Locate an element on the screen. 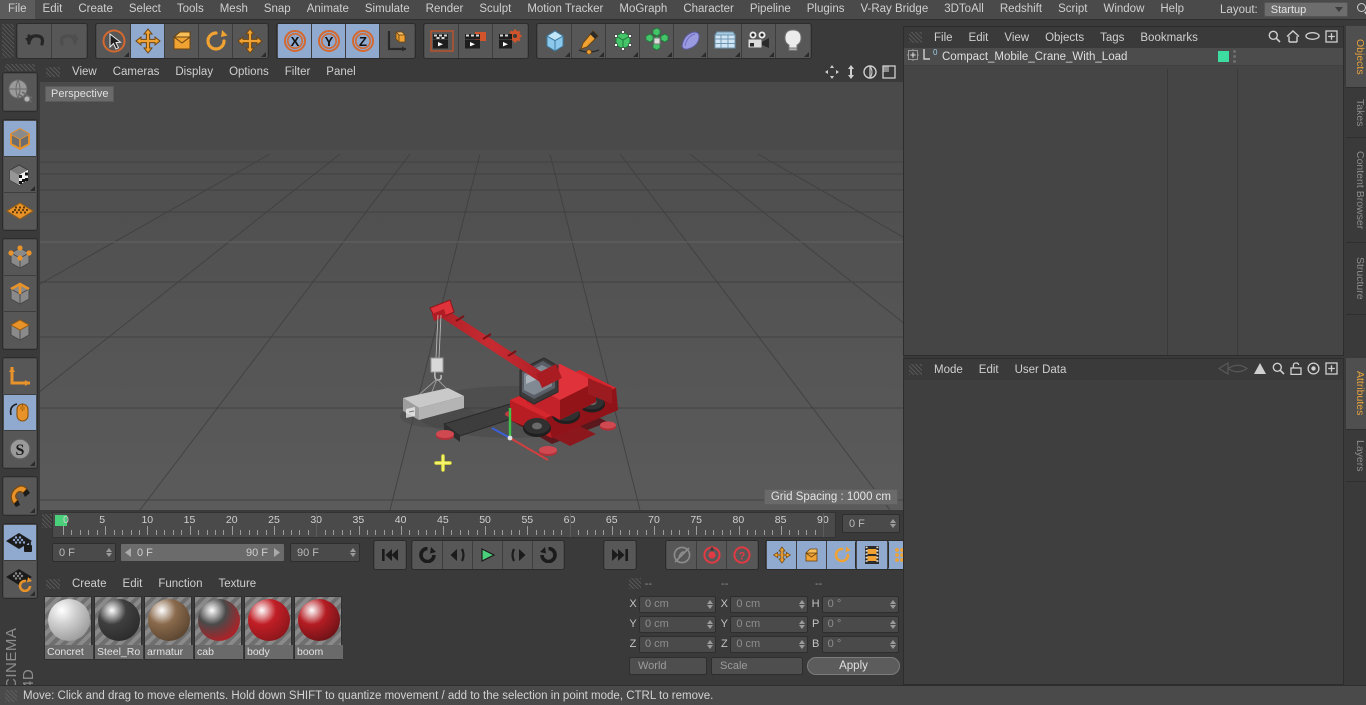  tab-attributes: Attributes is located at coordinates (1356, 394).